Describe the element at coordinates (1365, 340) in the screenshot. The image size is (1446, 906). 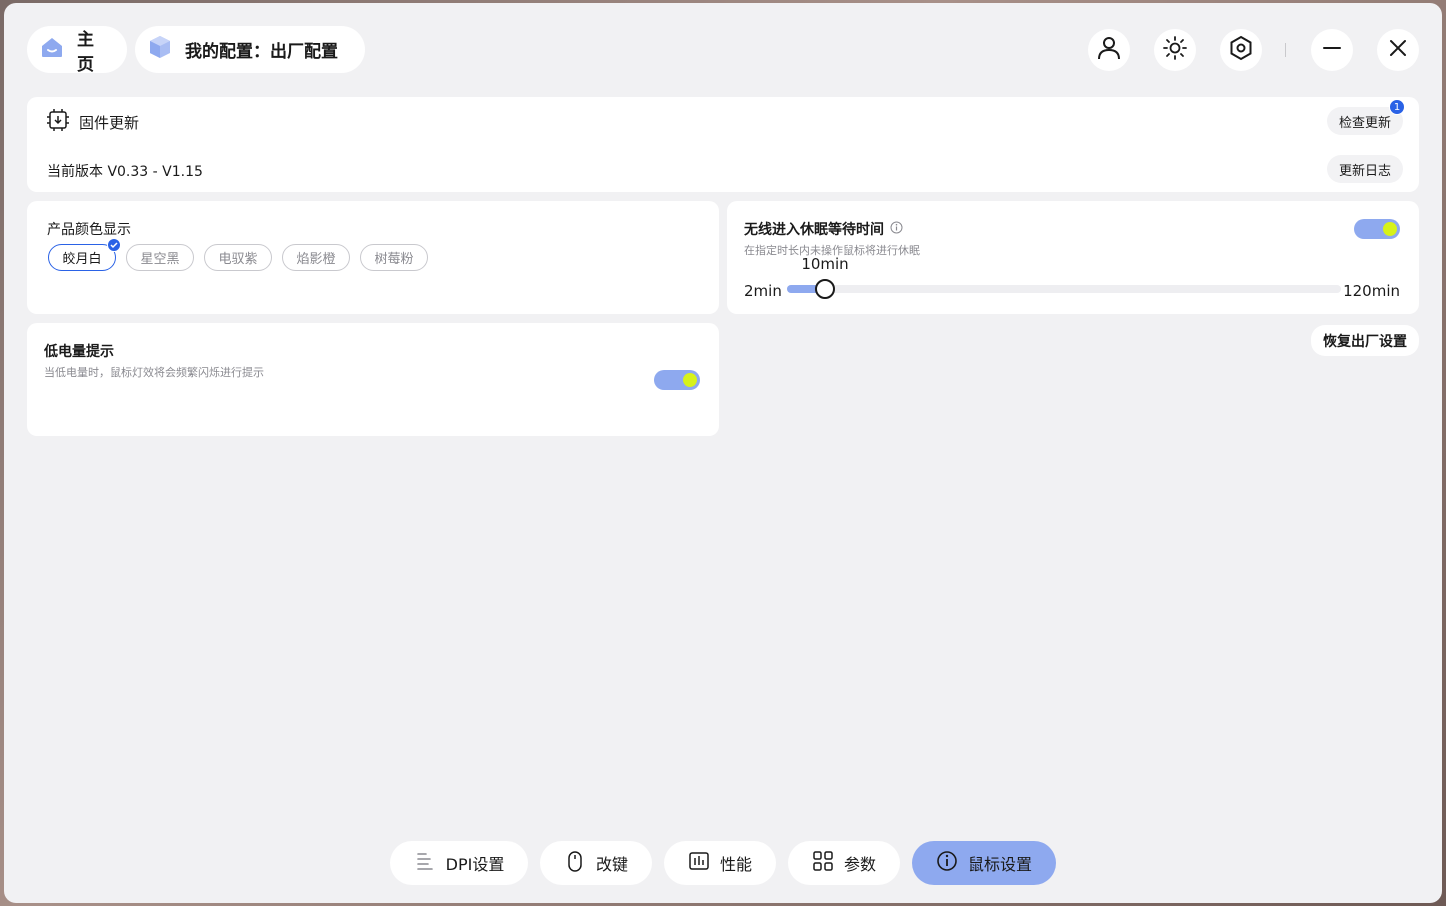
I see `factory-reset-button: 恢复出厂设置` at that location.